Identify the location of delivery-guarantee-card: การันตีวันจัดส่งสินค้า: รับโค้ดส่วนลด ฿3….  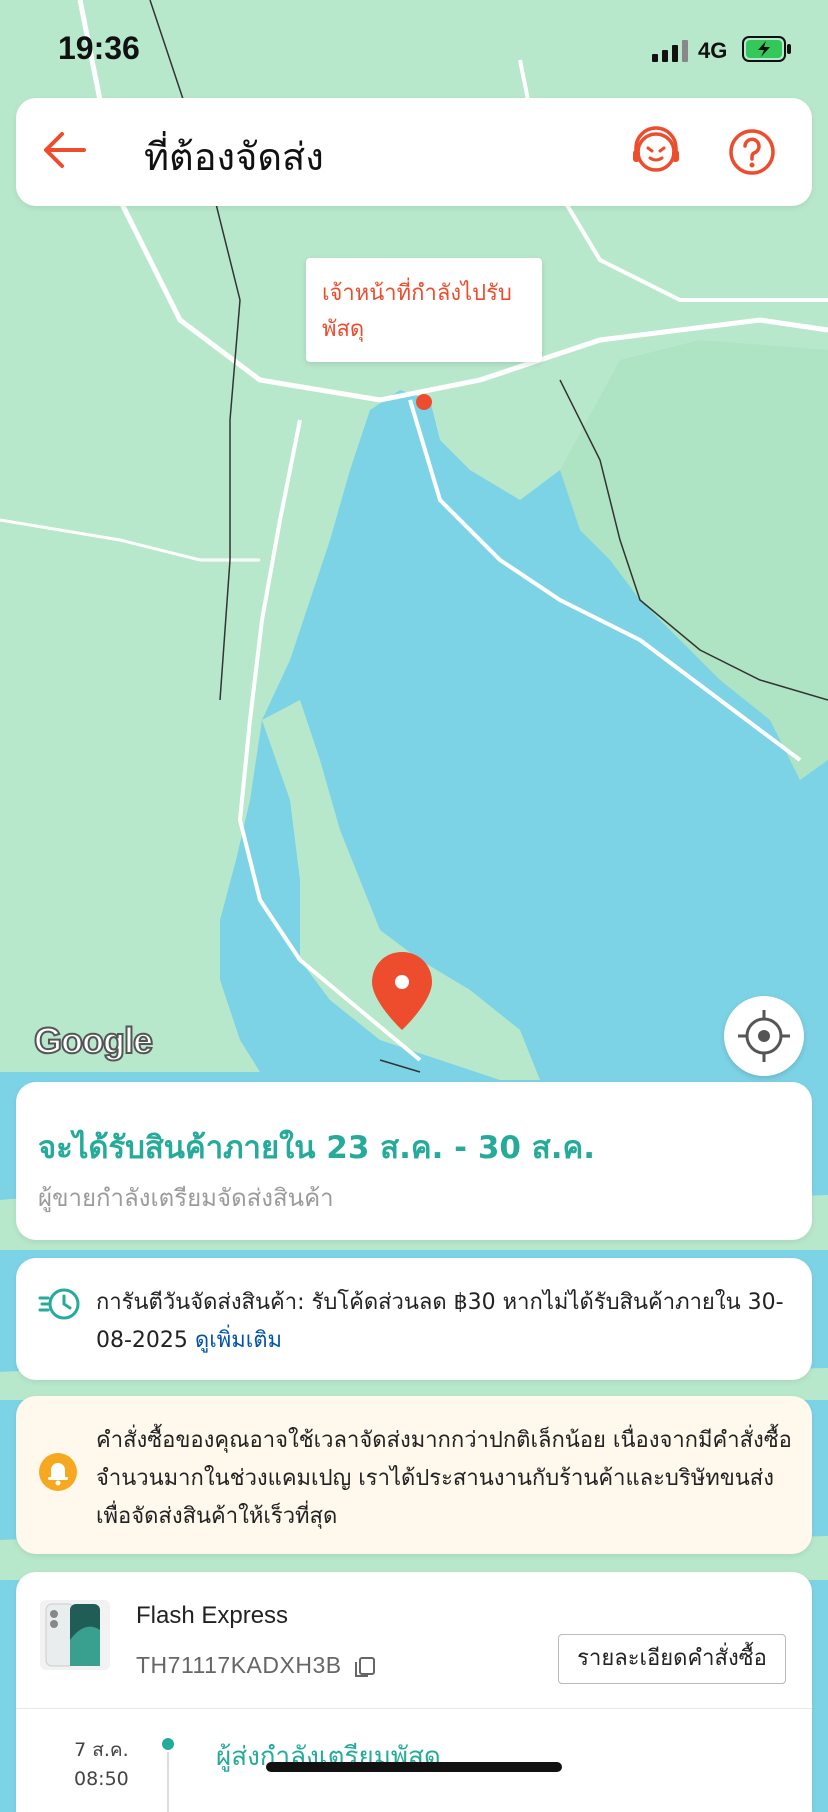
(414, 1319).